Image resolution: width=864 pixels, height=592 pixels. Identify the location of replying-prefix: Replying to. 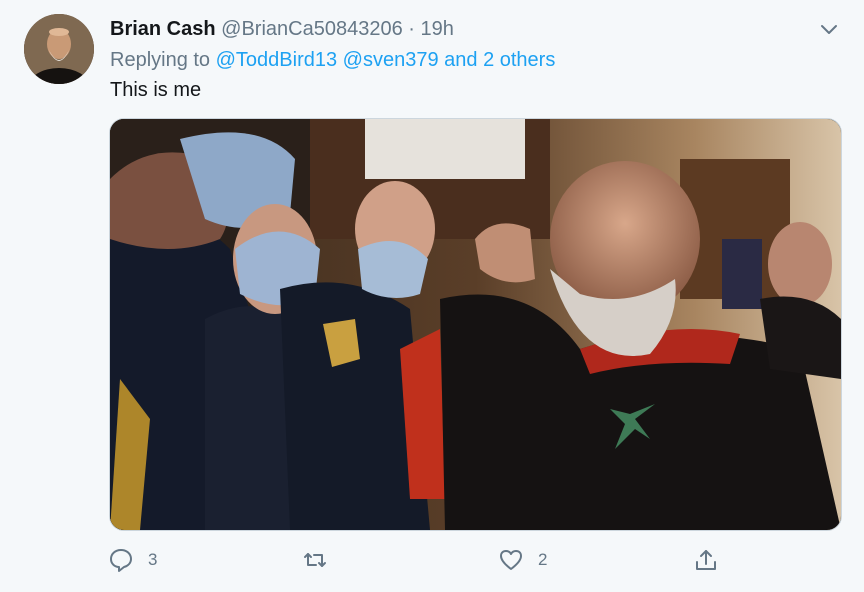
(160, 60).